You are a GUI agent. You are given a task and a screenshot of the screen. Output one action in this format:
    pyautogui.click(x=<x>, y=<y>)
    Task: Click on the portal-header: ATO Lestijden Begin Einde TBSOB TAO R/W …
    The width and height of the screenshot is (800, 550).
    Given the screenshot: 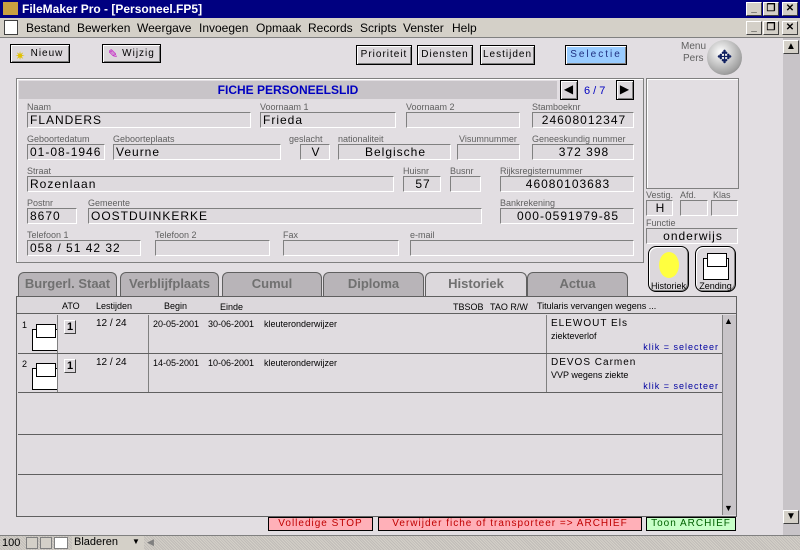 What is the action you would take?
    pyautogui.click(x=376, y=305)
    